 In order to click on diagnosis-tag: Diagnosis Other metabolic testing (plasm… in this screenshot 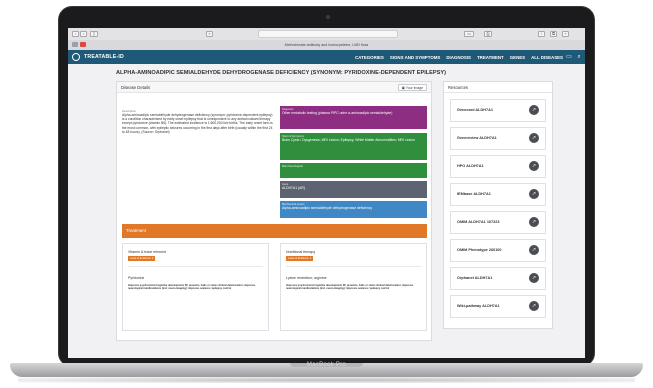, I will do `click(353, 117)`.